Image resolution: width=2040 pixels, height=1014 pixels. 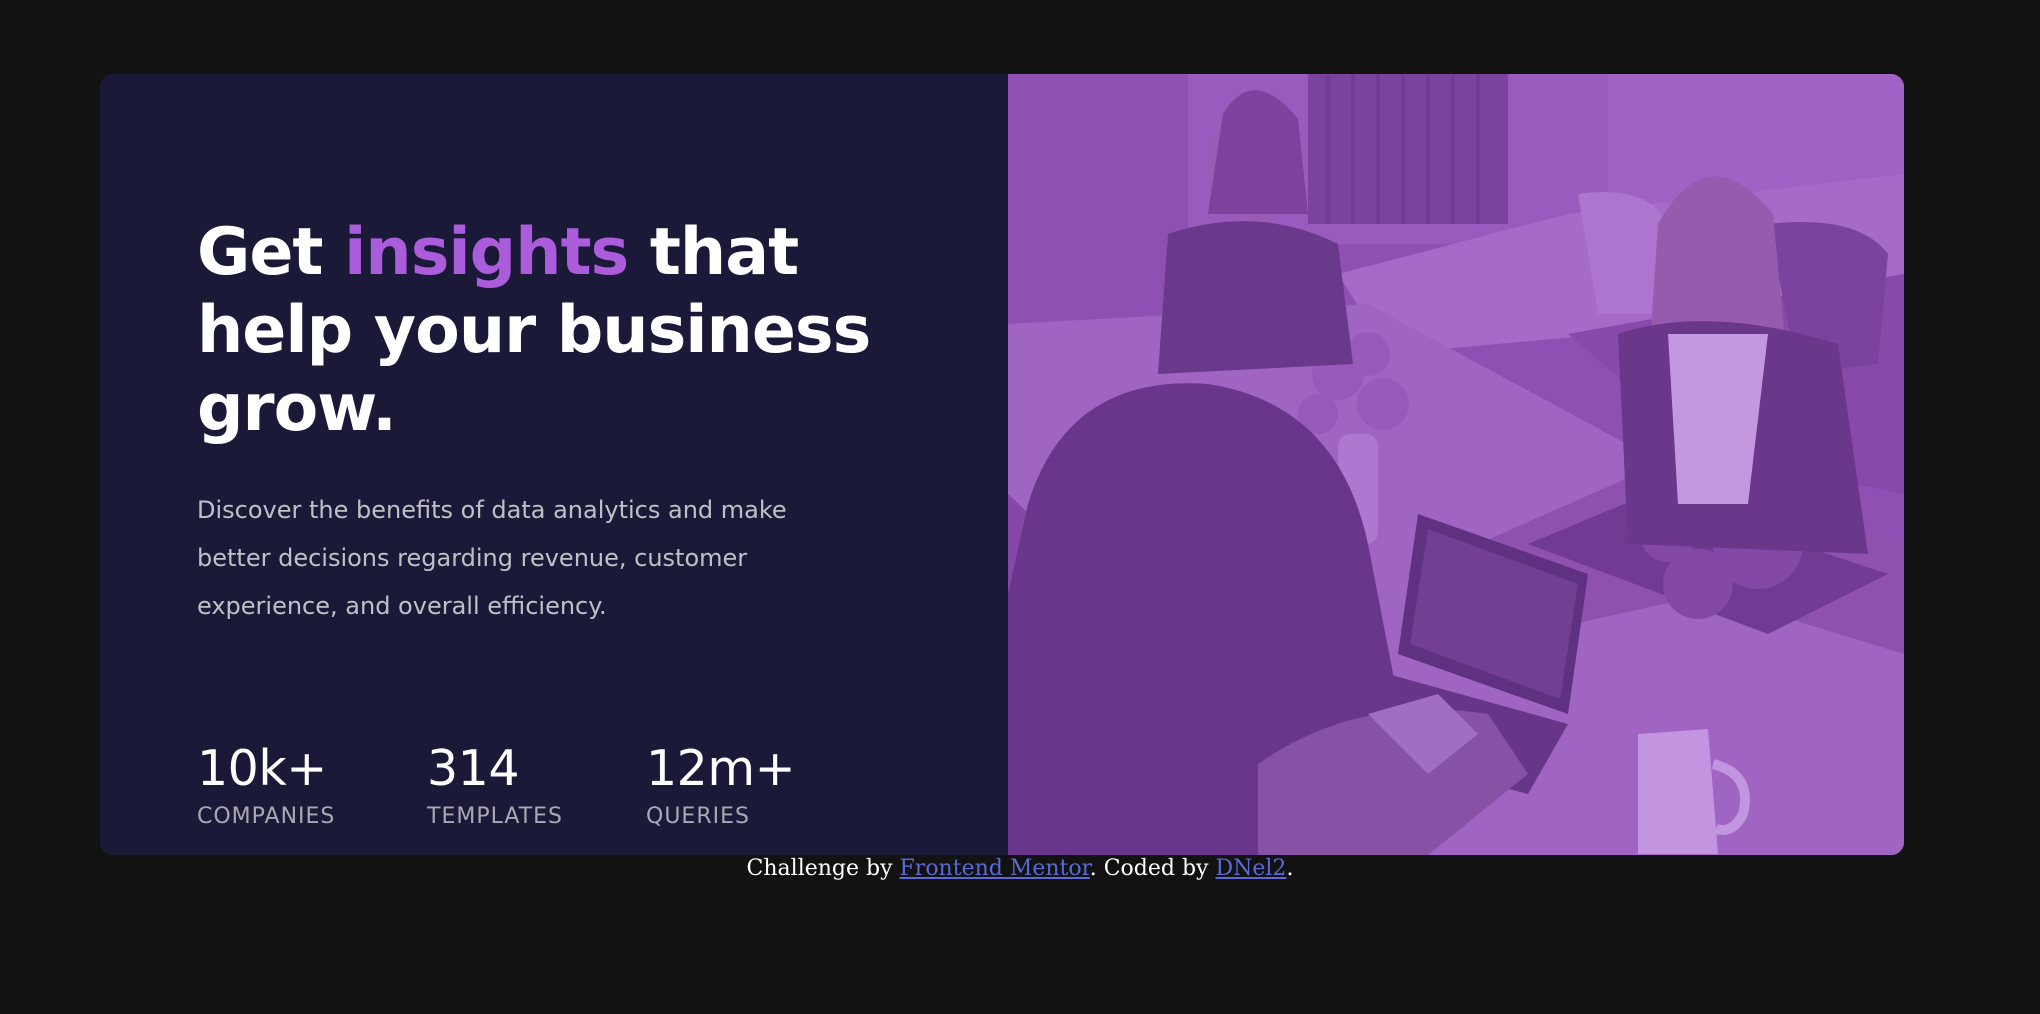 What do you see at coordinates (1290, 868) in the screenshot?
I see `footer-suffix: .` at bounding box center [1290, 868].